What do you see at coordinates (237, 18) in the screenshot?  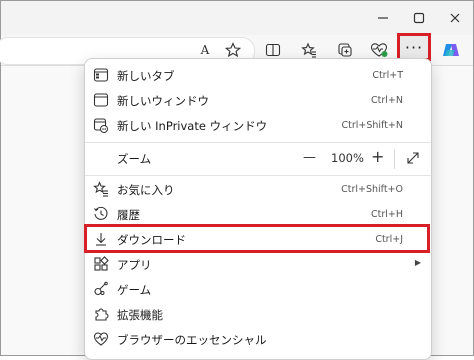 I see `title-bar` at bounding box center [237, 18].